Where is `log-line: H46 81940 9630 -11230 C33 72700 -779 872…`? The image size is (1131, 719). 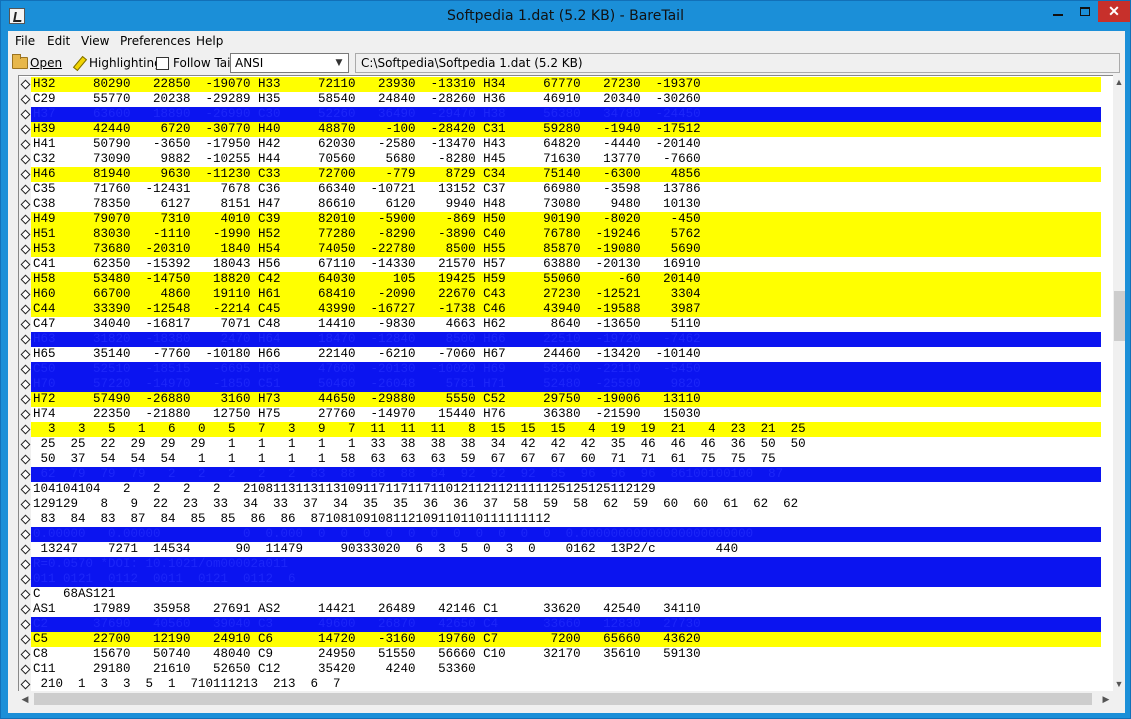
log-line: H46 81940 9630 -11230 C33 72700 -779 872… is located at coordinates (560, 174).